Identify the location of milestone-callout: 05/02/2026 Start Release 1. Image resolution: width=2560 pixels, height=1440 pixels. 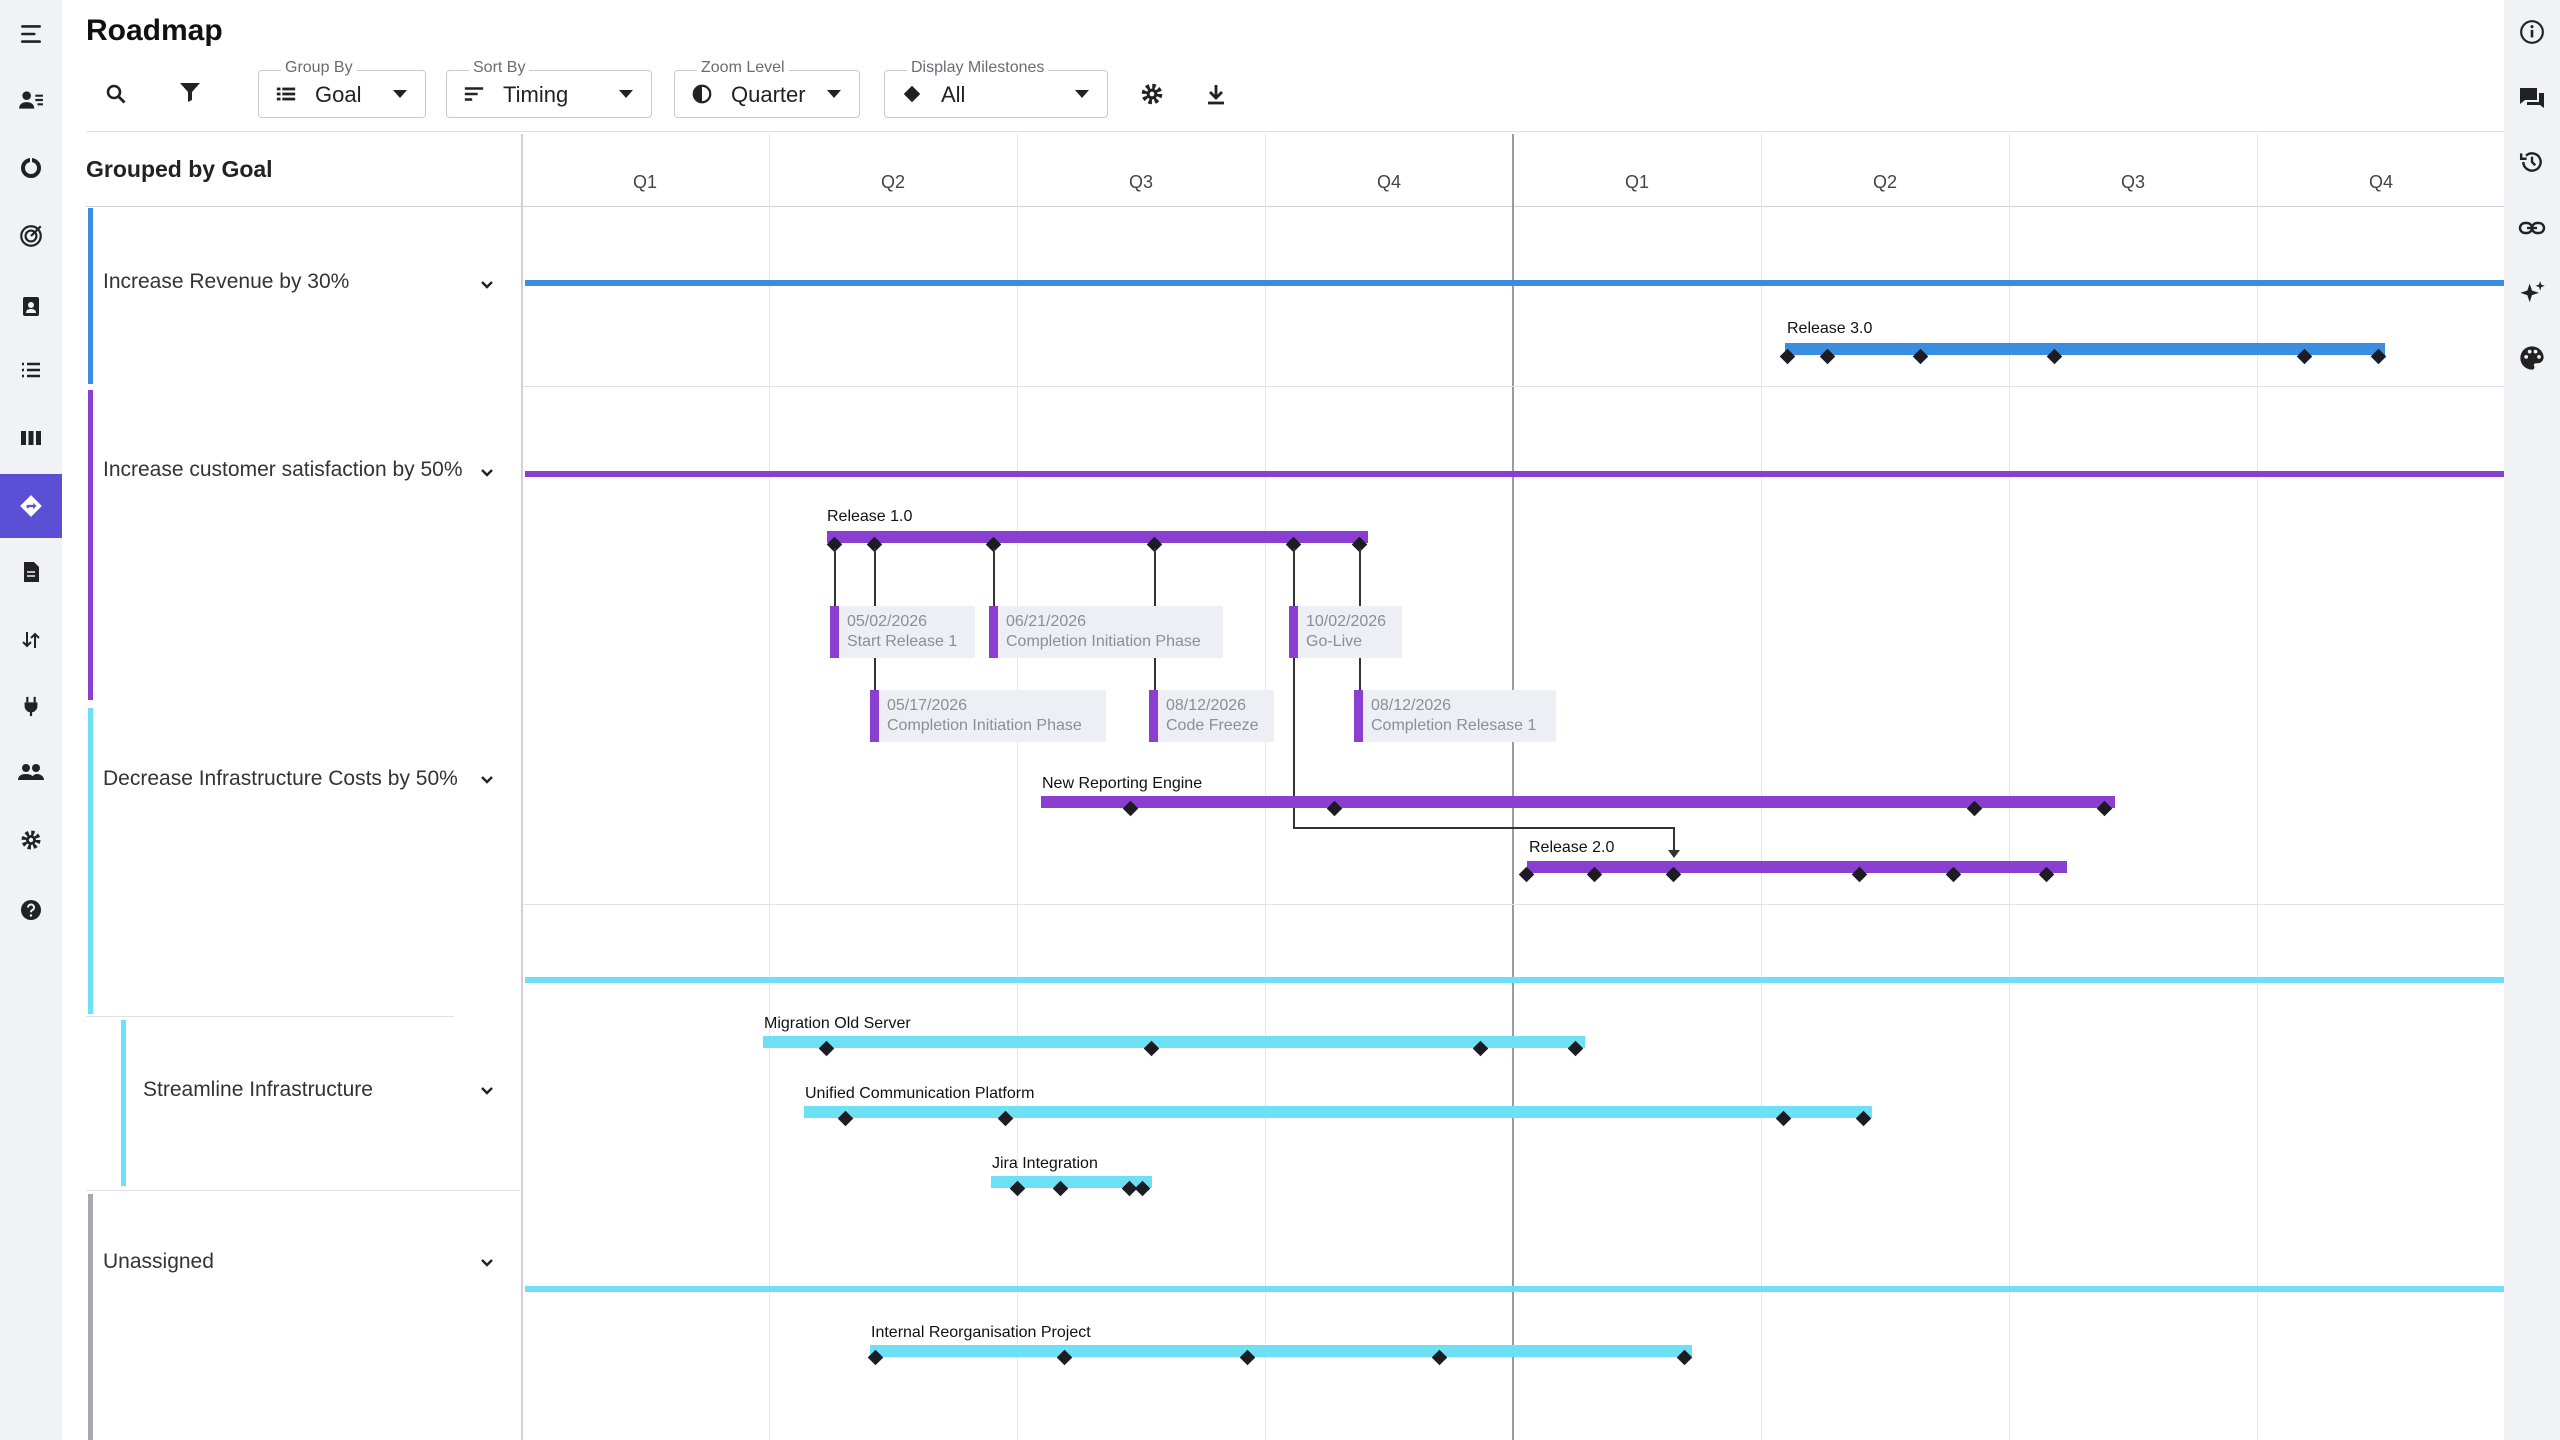
(902, 632).